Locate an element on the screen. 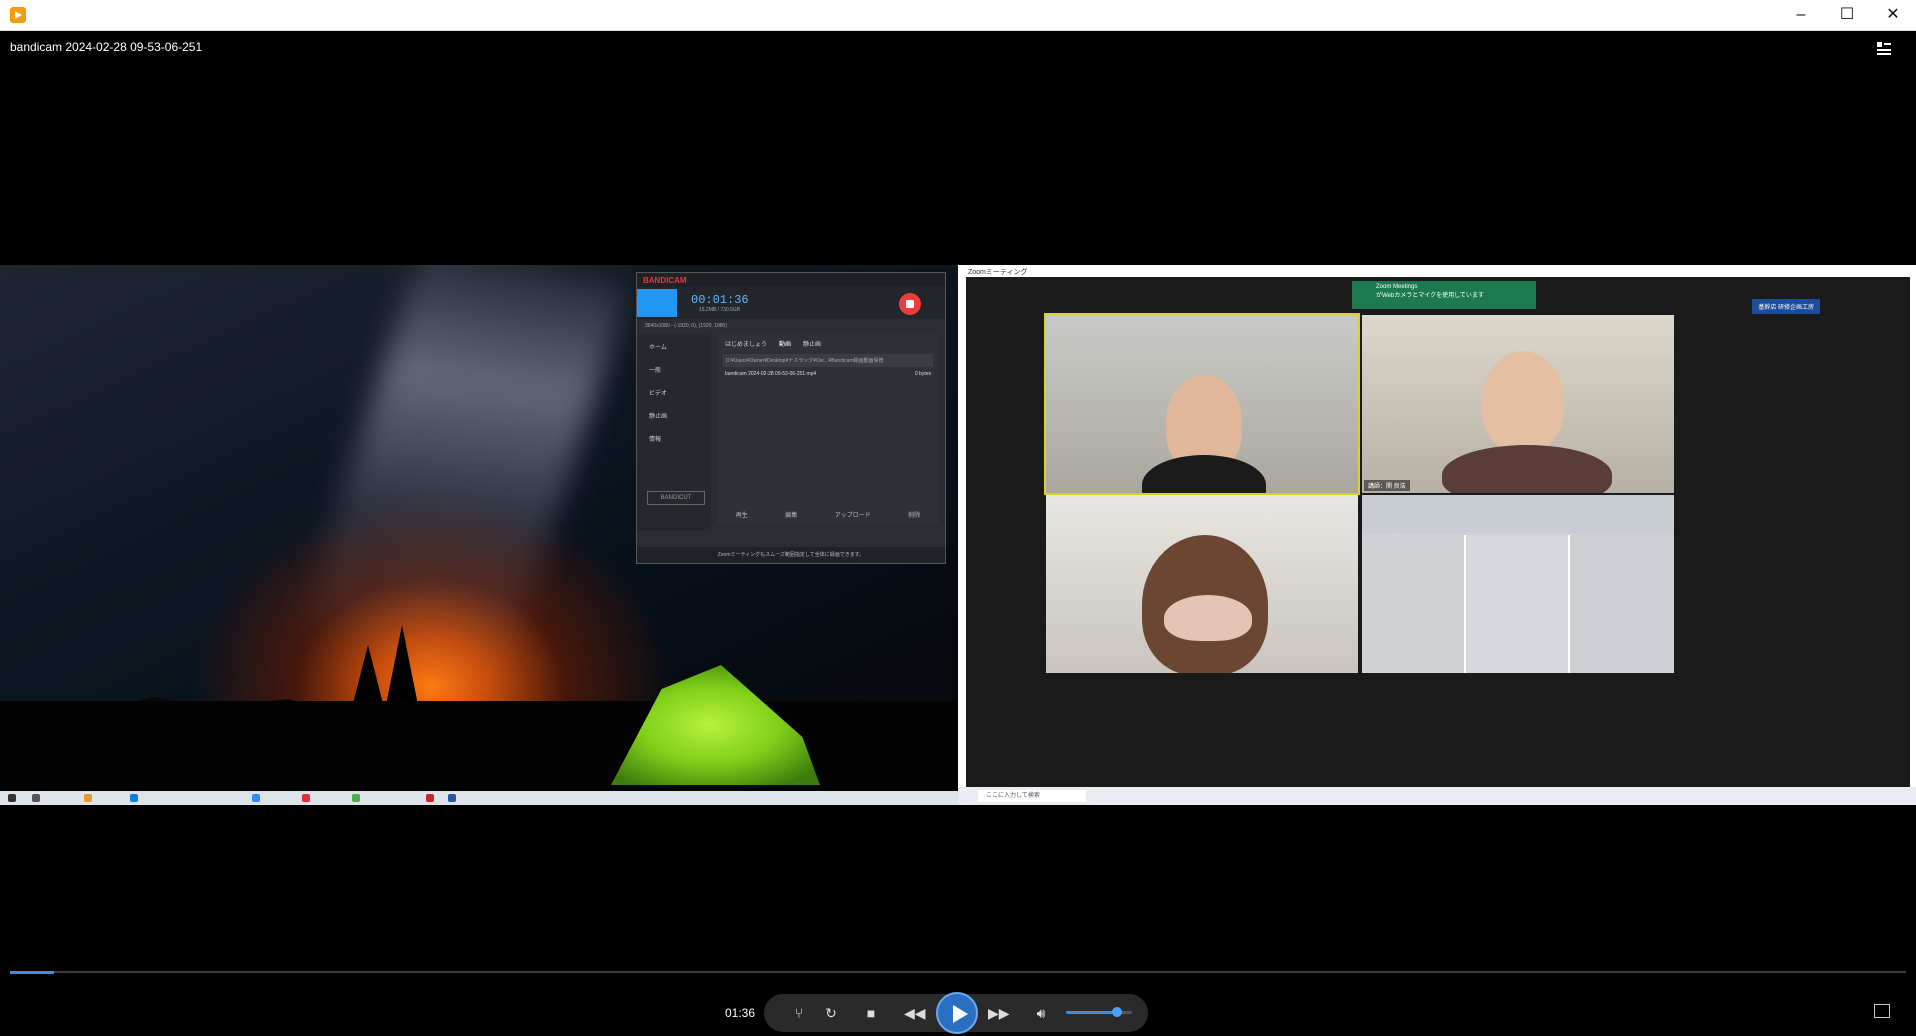 The width and height of the screenshot is (1916, 1036). org-tag: 基幹店 研修企画工房 is located at coordinates (1786, 306).